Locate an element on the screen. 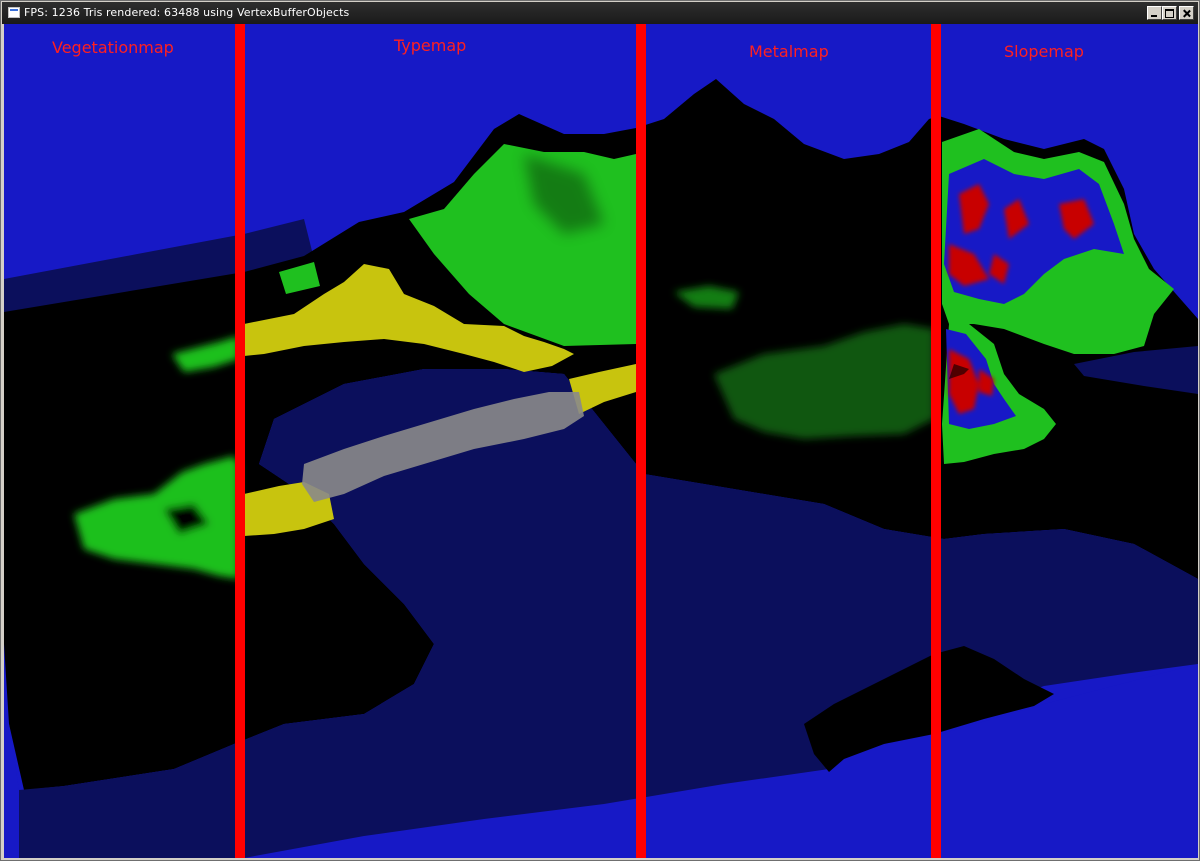  app-icon is located at coordinates (14, 12).